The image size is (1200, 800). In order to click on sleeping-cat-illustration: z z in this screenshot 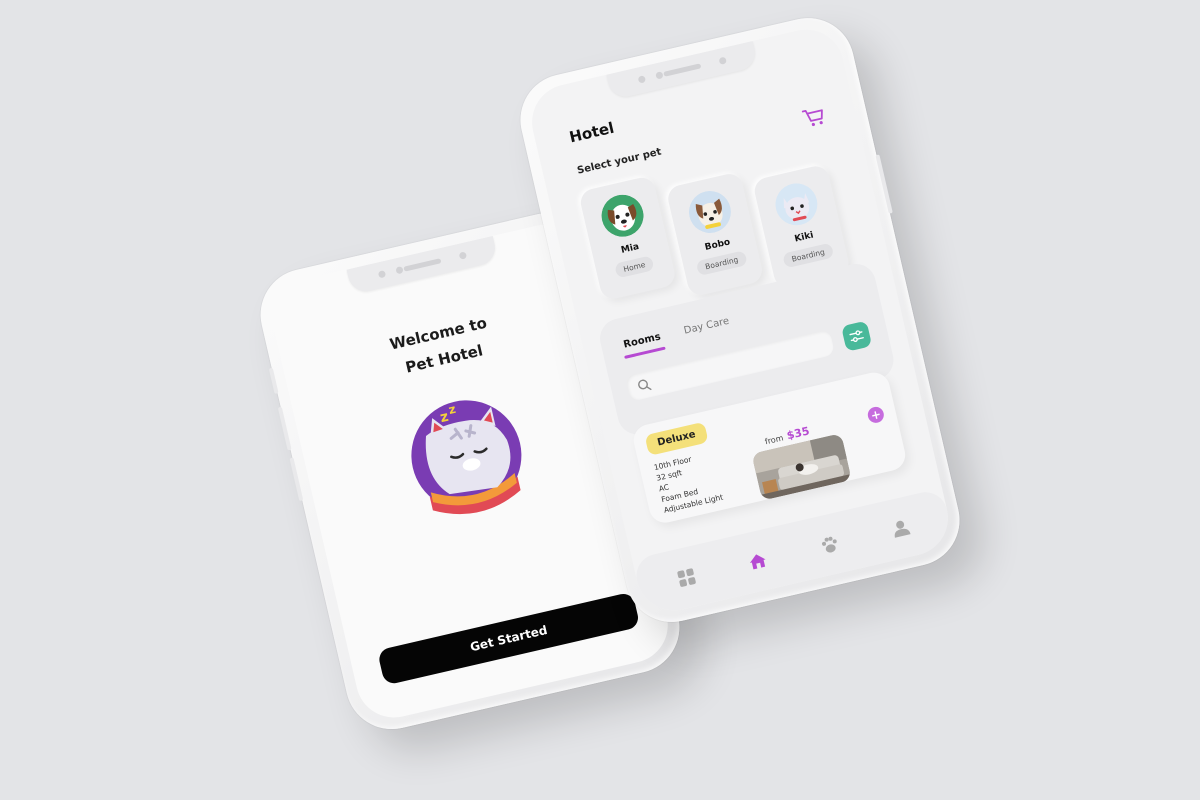, I will do `click(466, 457)`.